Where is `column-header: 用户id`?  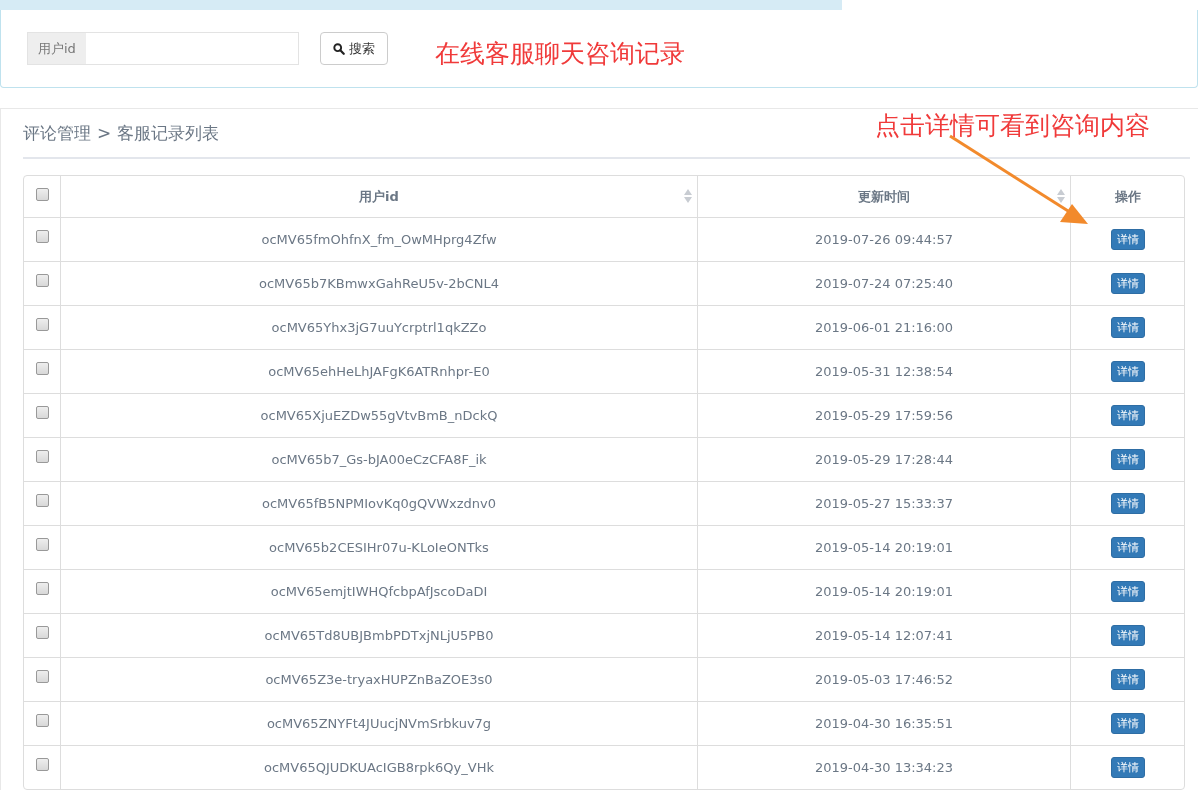 column-header: 用户id is located at coordinates (379, 196).